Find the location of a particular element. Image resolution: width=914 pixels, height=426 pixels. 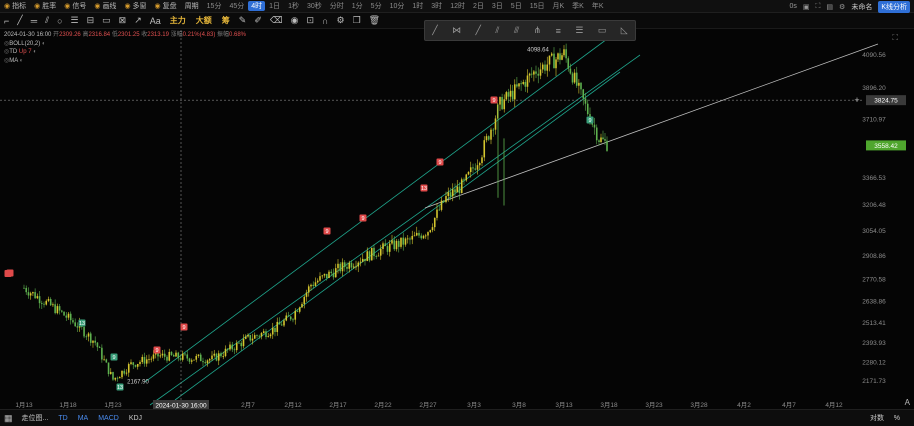

fib-icon: ⫻ is located at coordinates (516, 30).